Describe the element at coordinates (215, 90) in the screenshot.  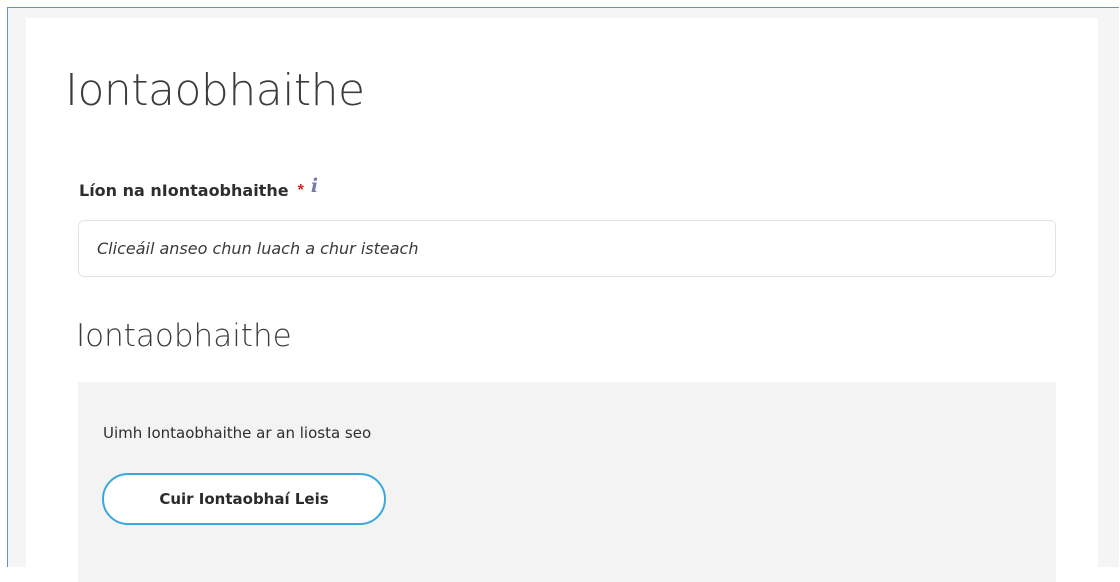
I see `page-title: Iontaobhaithe` at that location.